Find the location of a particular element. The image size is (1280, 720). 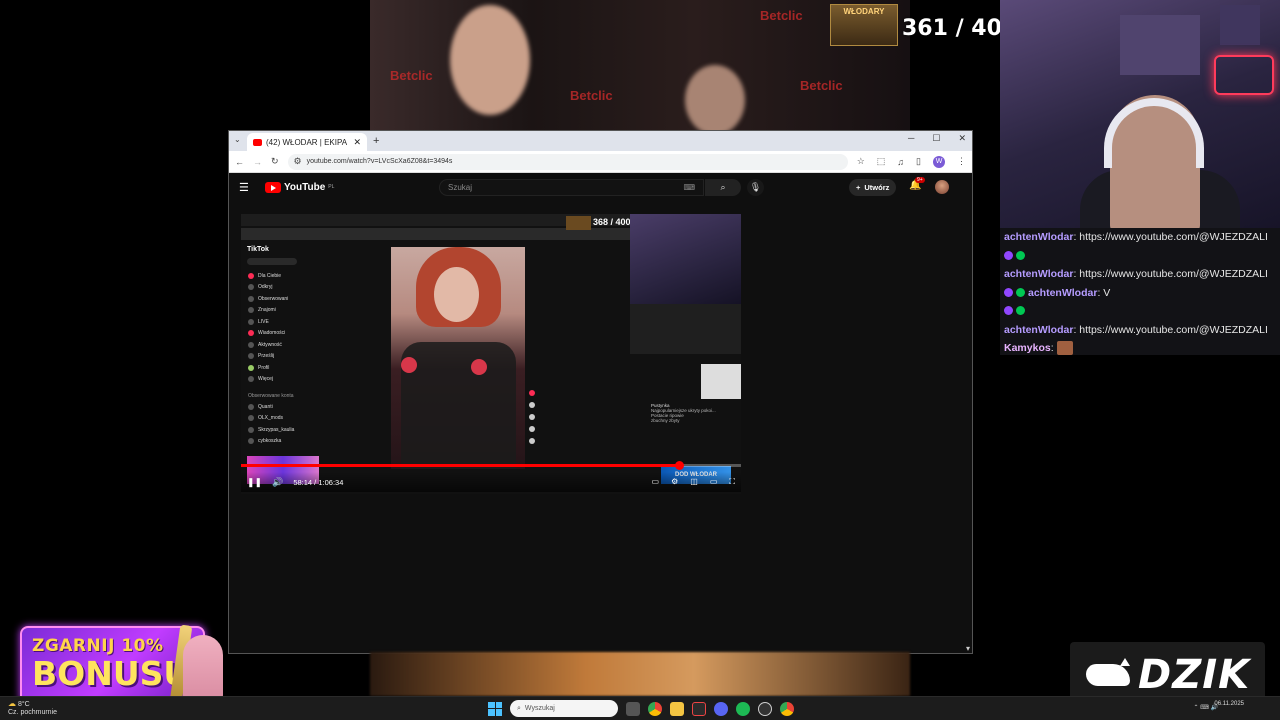

new-tab-button: + is located at coordinates (376, 141).